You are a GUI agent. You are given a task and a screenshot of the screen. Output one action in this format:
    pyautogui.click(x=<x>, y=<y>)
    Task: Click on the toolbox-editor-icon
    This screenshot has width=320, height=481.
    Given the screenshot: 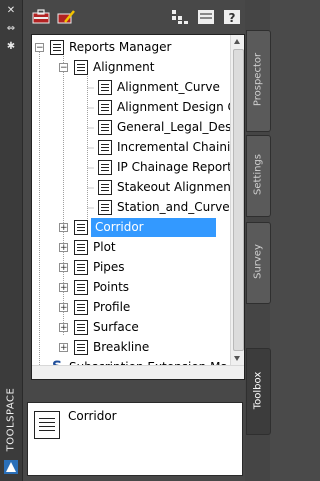 What is the action you would take?
    pyautogui.click(x=41, y=17)
    